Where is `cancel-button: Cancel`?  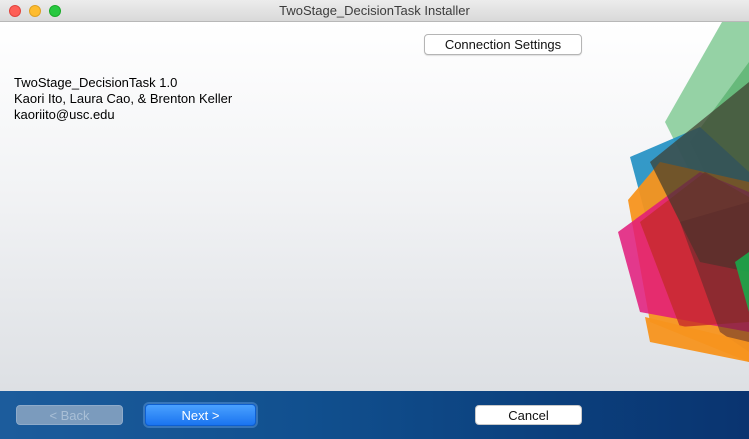 cancel-button: Cancel is located at coordinates (528, 415).